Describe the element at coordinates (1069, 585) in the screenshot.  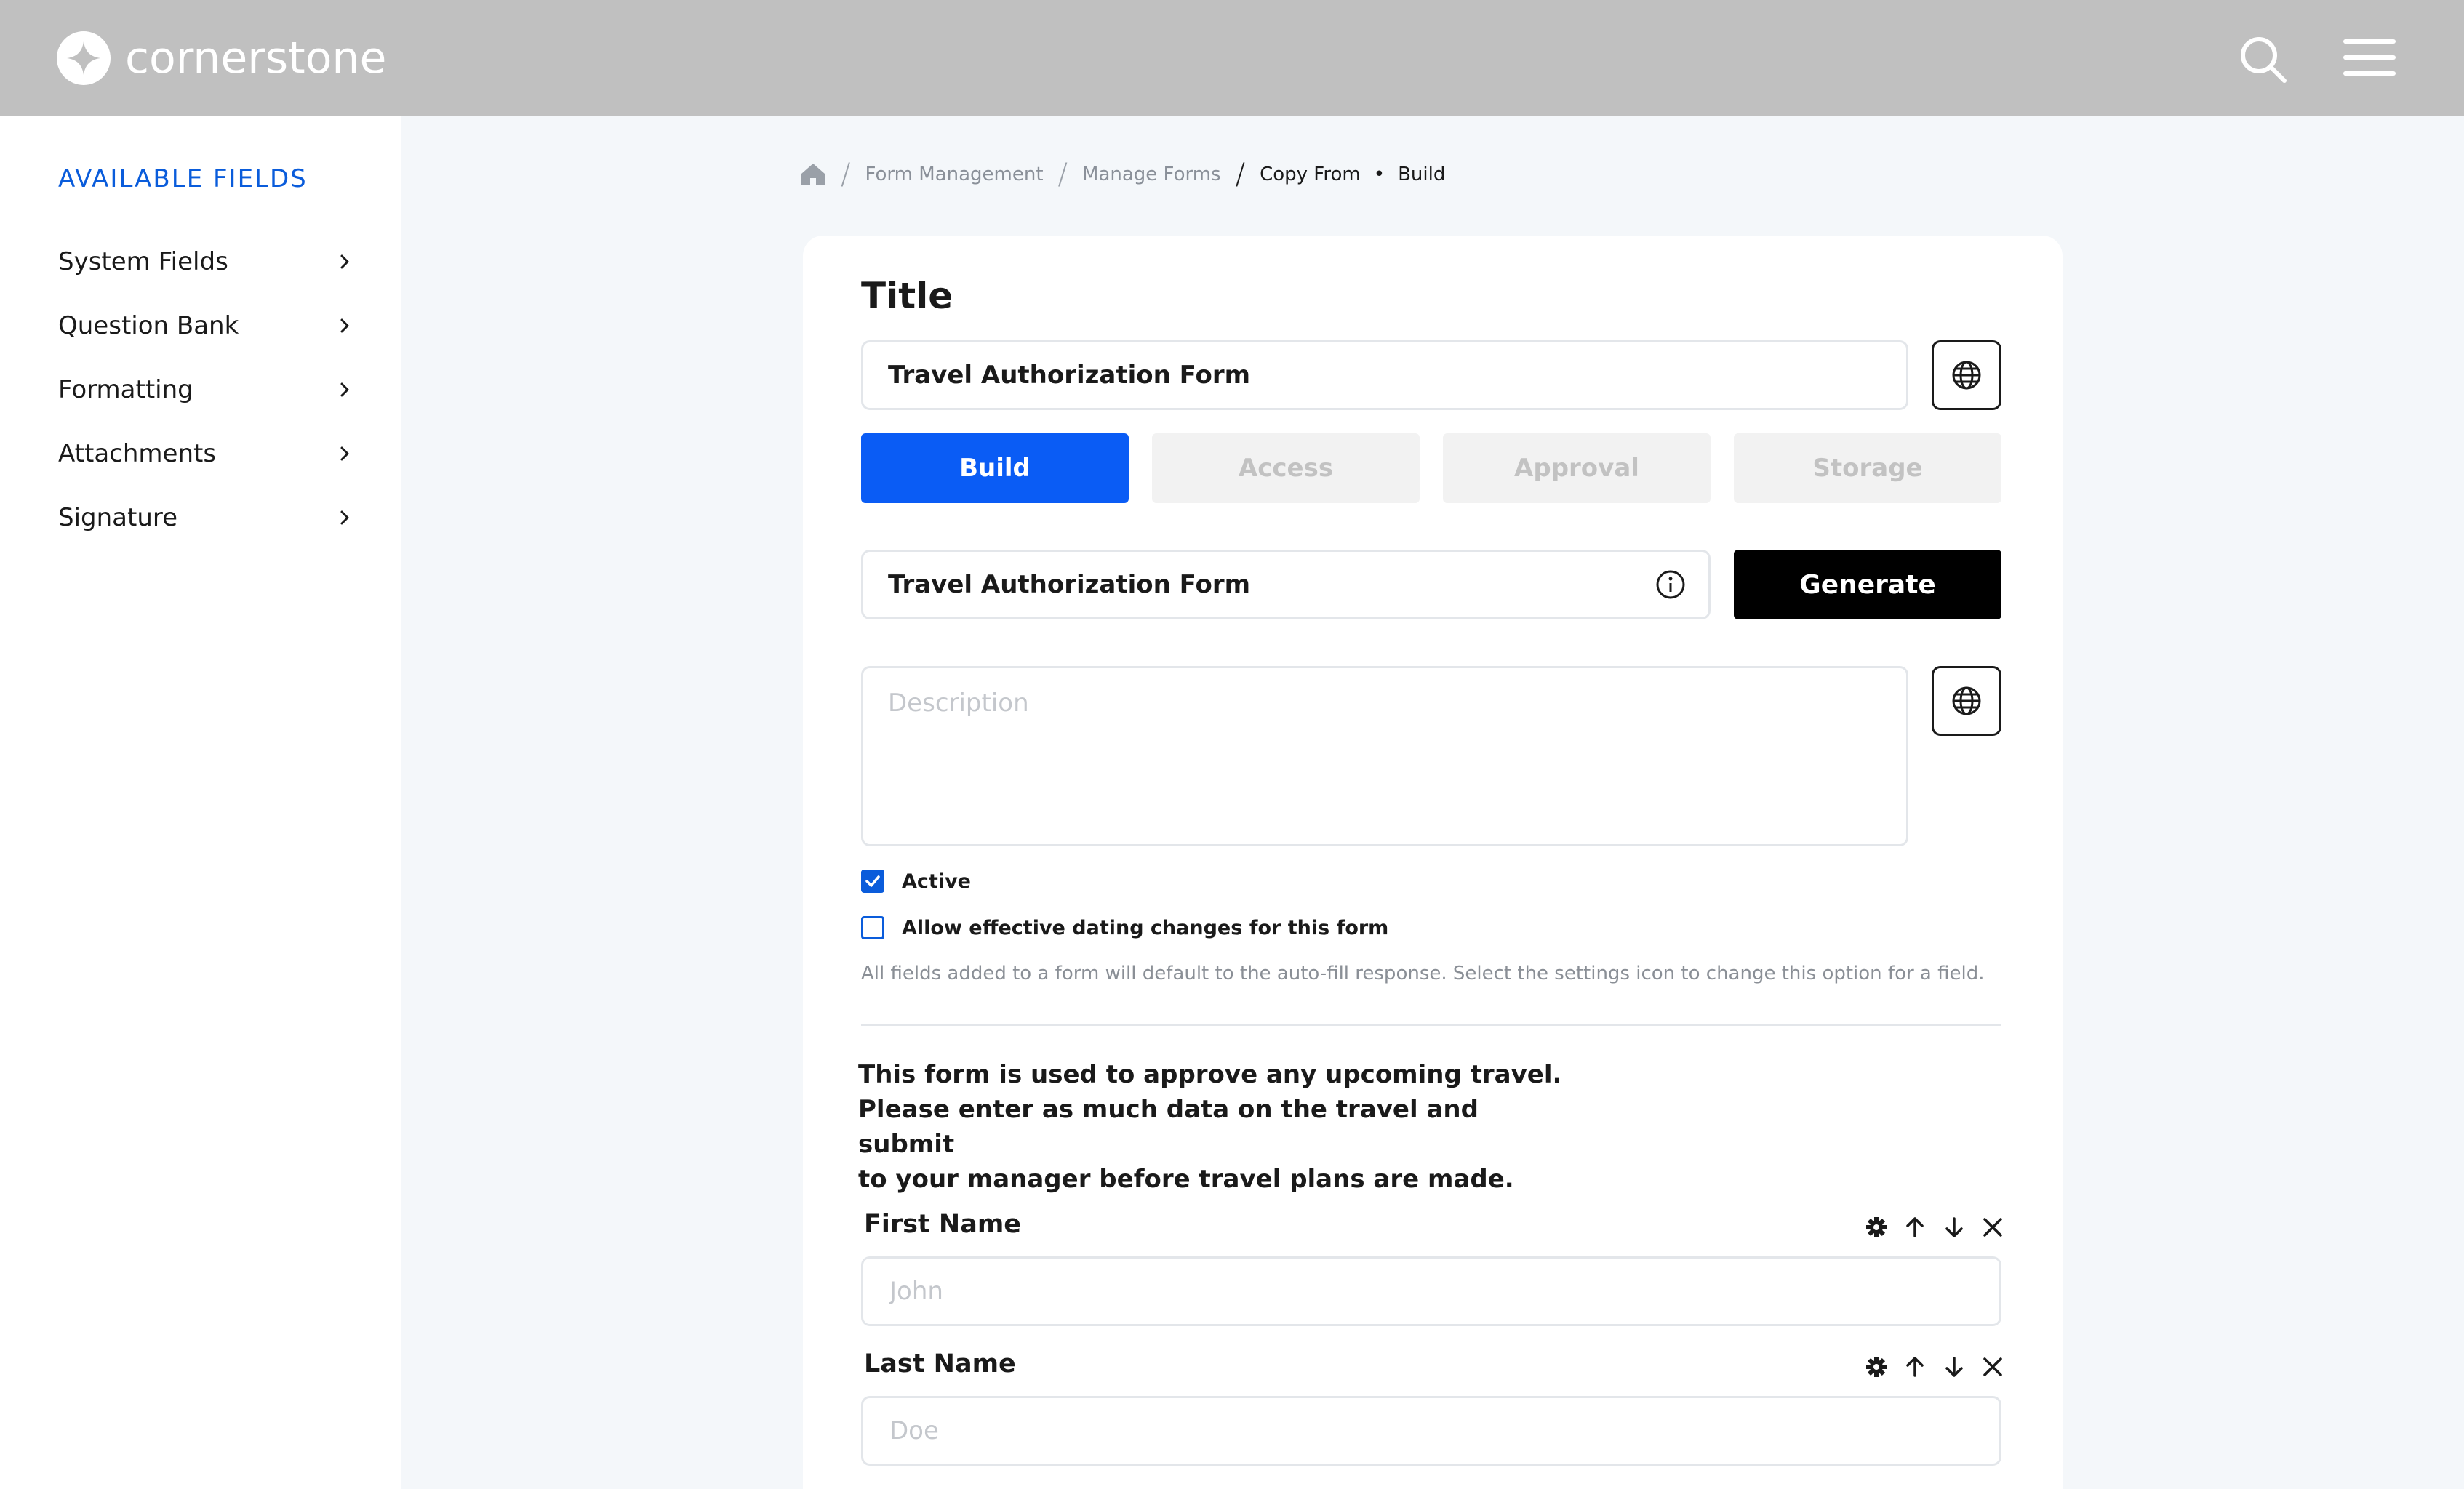
I see `form-name-value: Travel Authorization Form` at that location.